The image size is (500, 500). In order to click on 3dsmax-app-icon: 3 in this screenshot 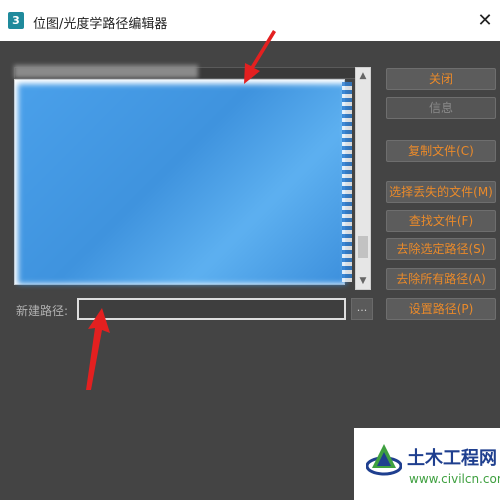, I will do `click(16, 20)`.